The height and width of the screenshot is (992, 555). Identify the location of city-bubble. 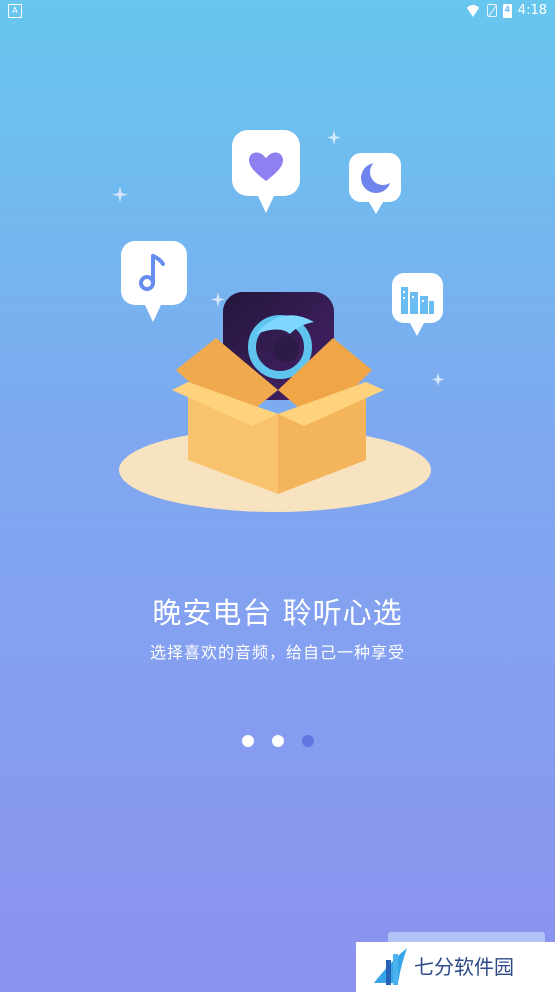
(417, 304).